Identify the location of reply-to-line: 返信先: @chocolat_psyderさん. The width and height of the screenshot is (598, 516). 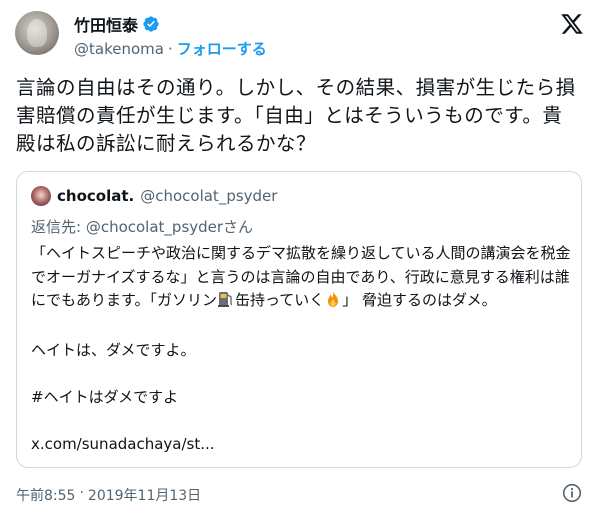
(142, 227).